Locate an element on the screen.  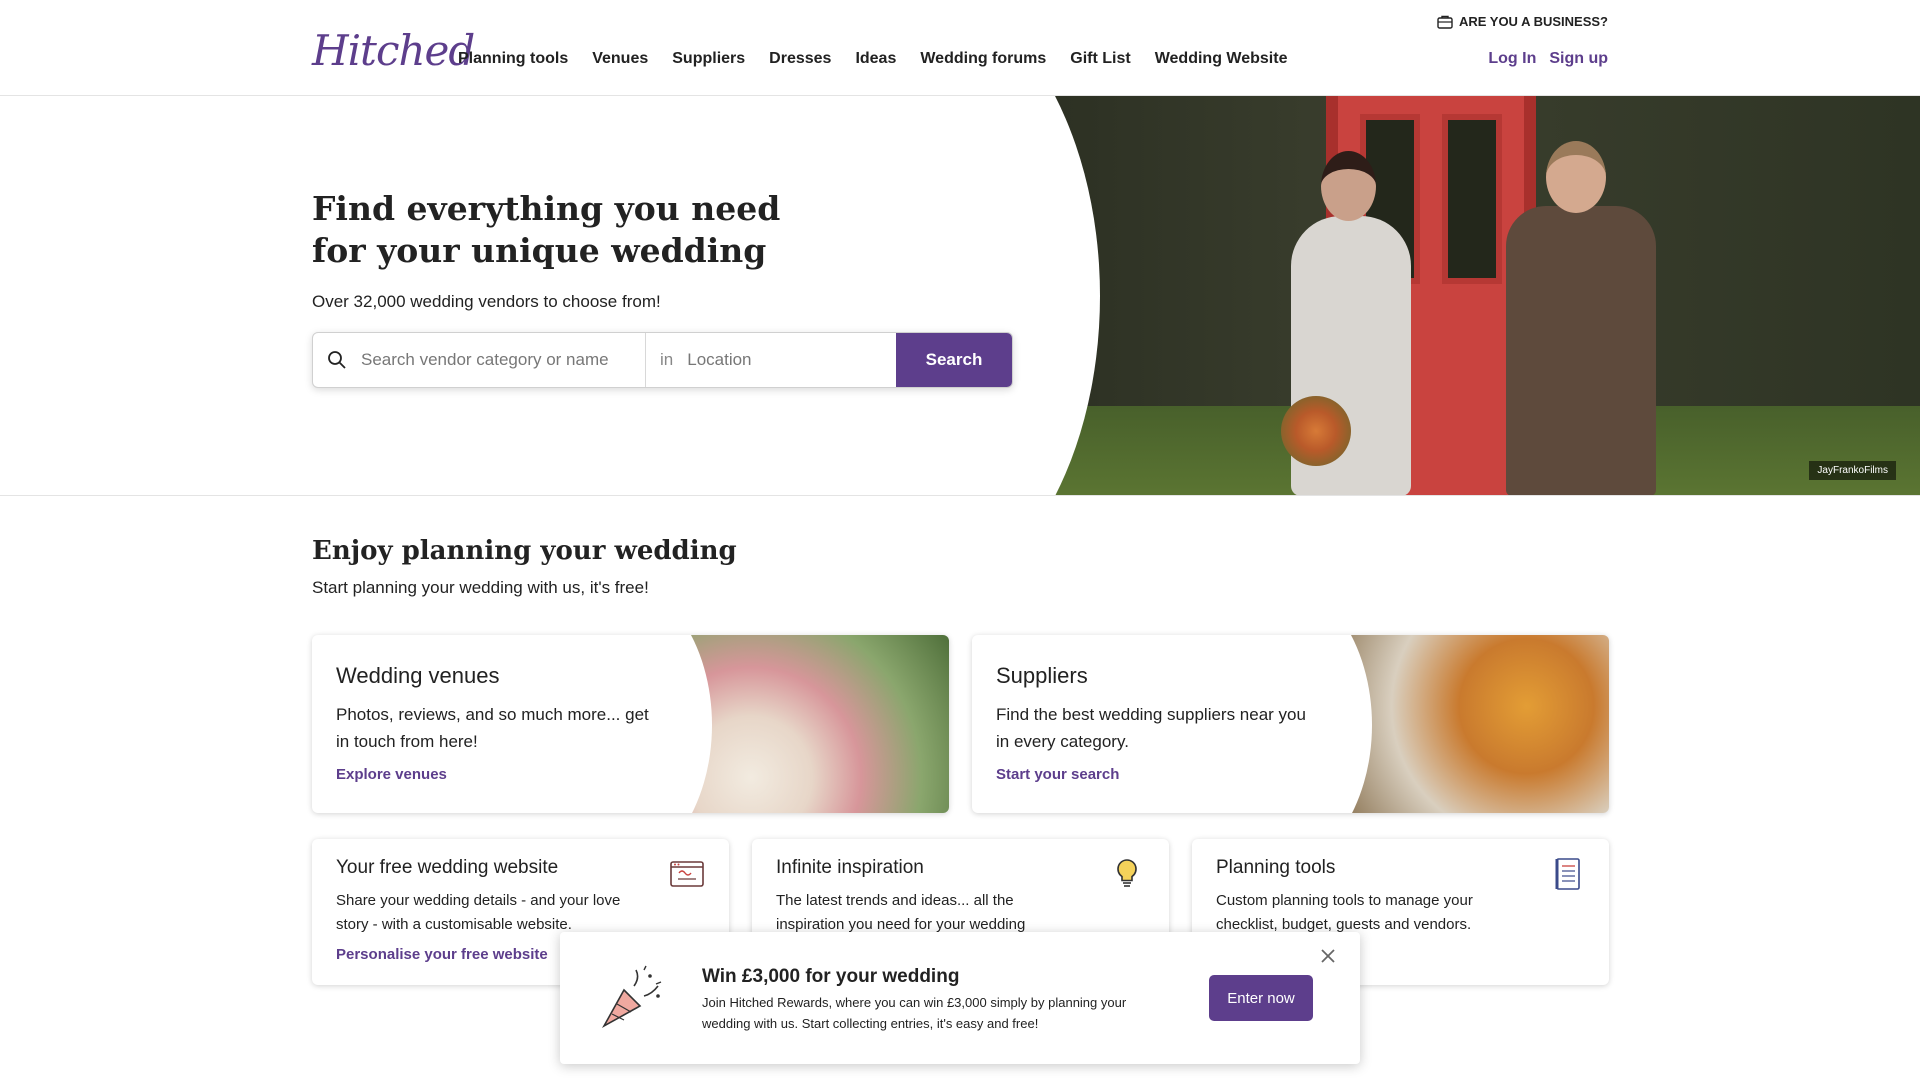
close-icon is located at coordinates (1328, 956).